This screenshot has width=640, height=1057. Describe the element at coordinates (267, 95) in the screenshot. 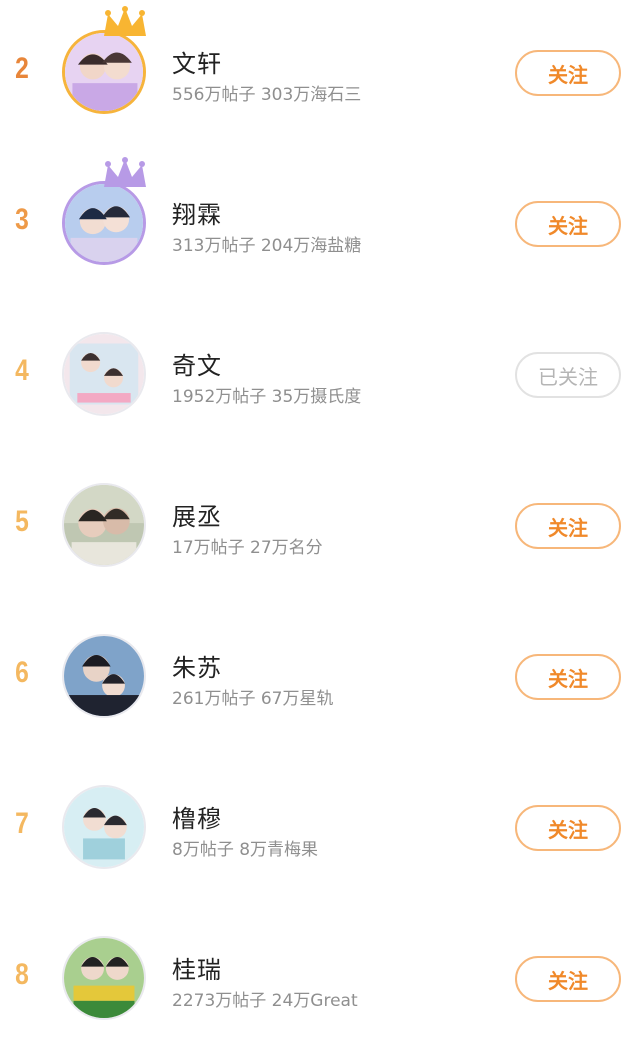

I see `user-stats: 556万帖子 303万海石三` at that location.